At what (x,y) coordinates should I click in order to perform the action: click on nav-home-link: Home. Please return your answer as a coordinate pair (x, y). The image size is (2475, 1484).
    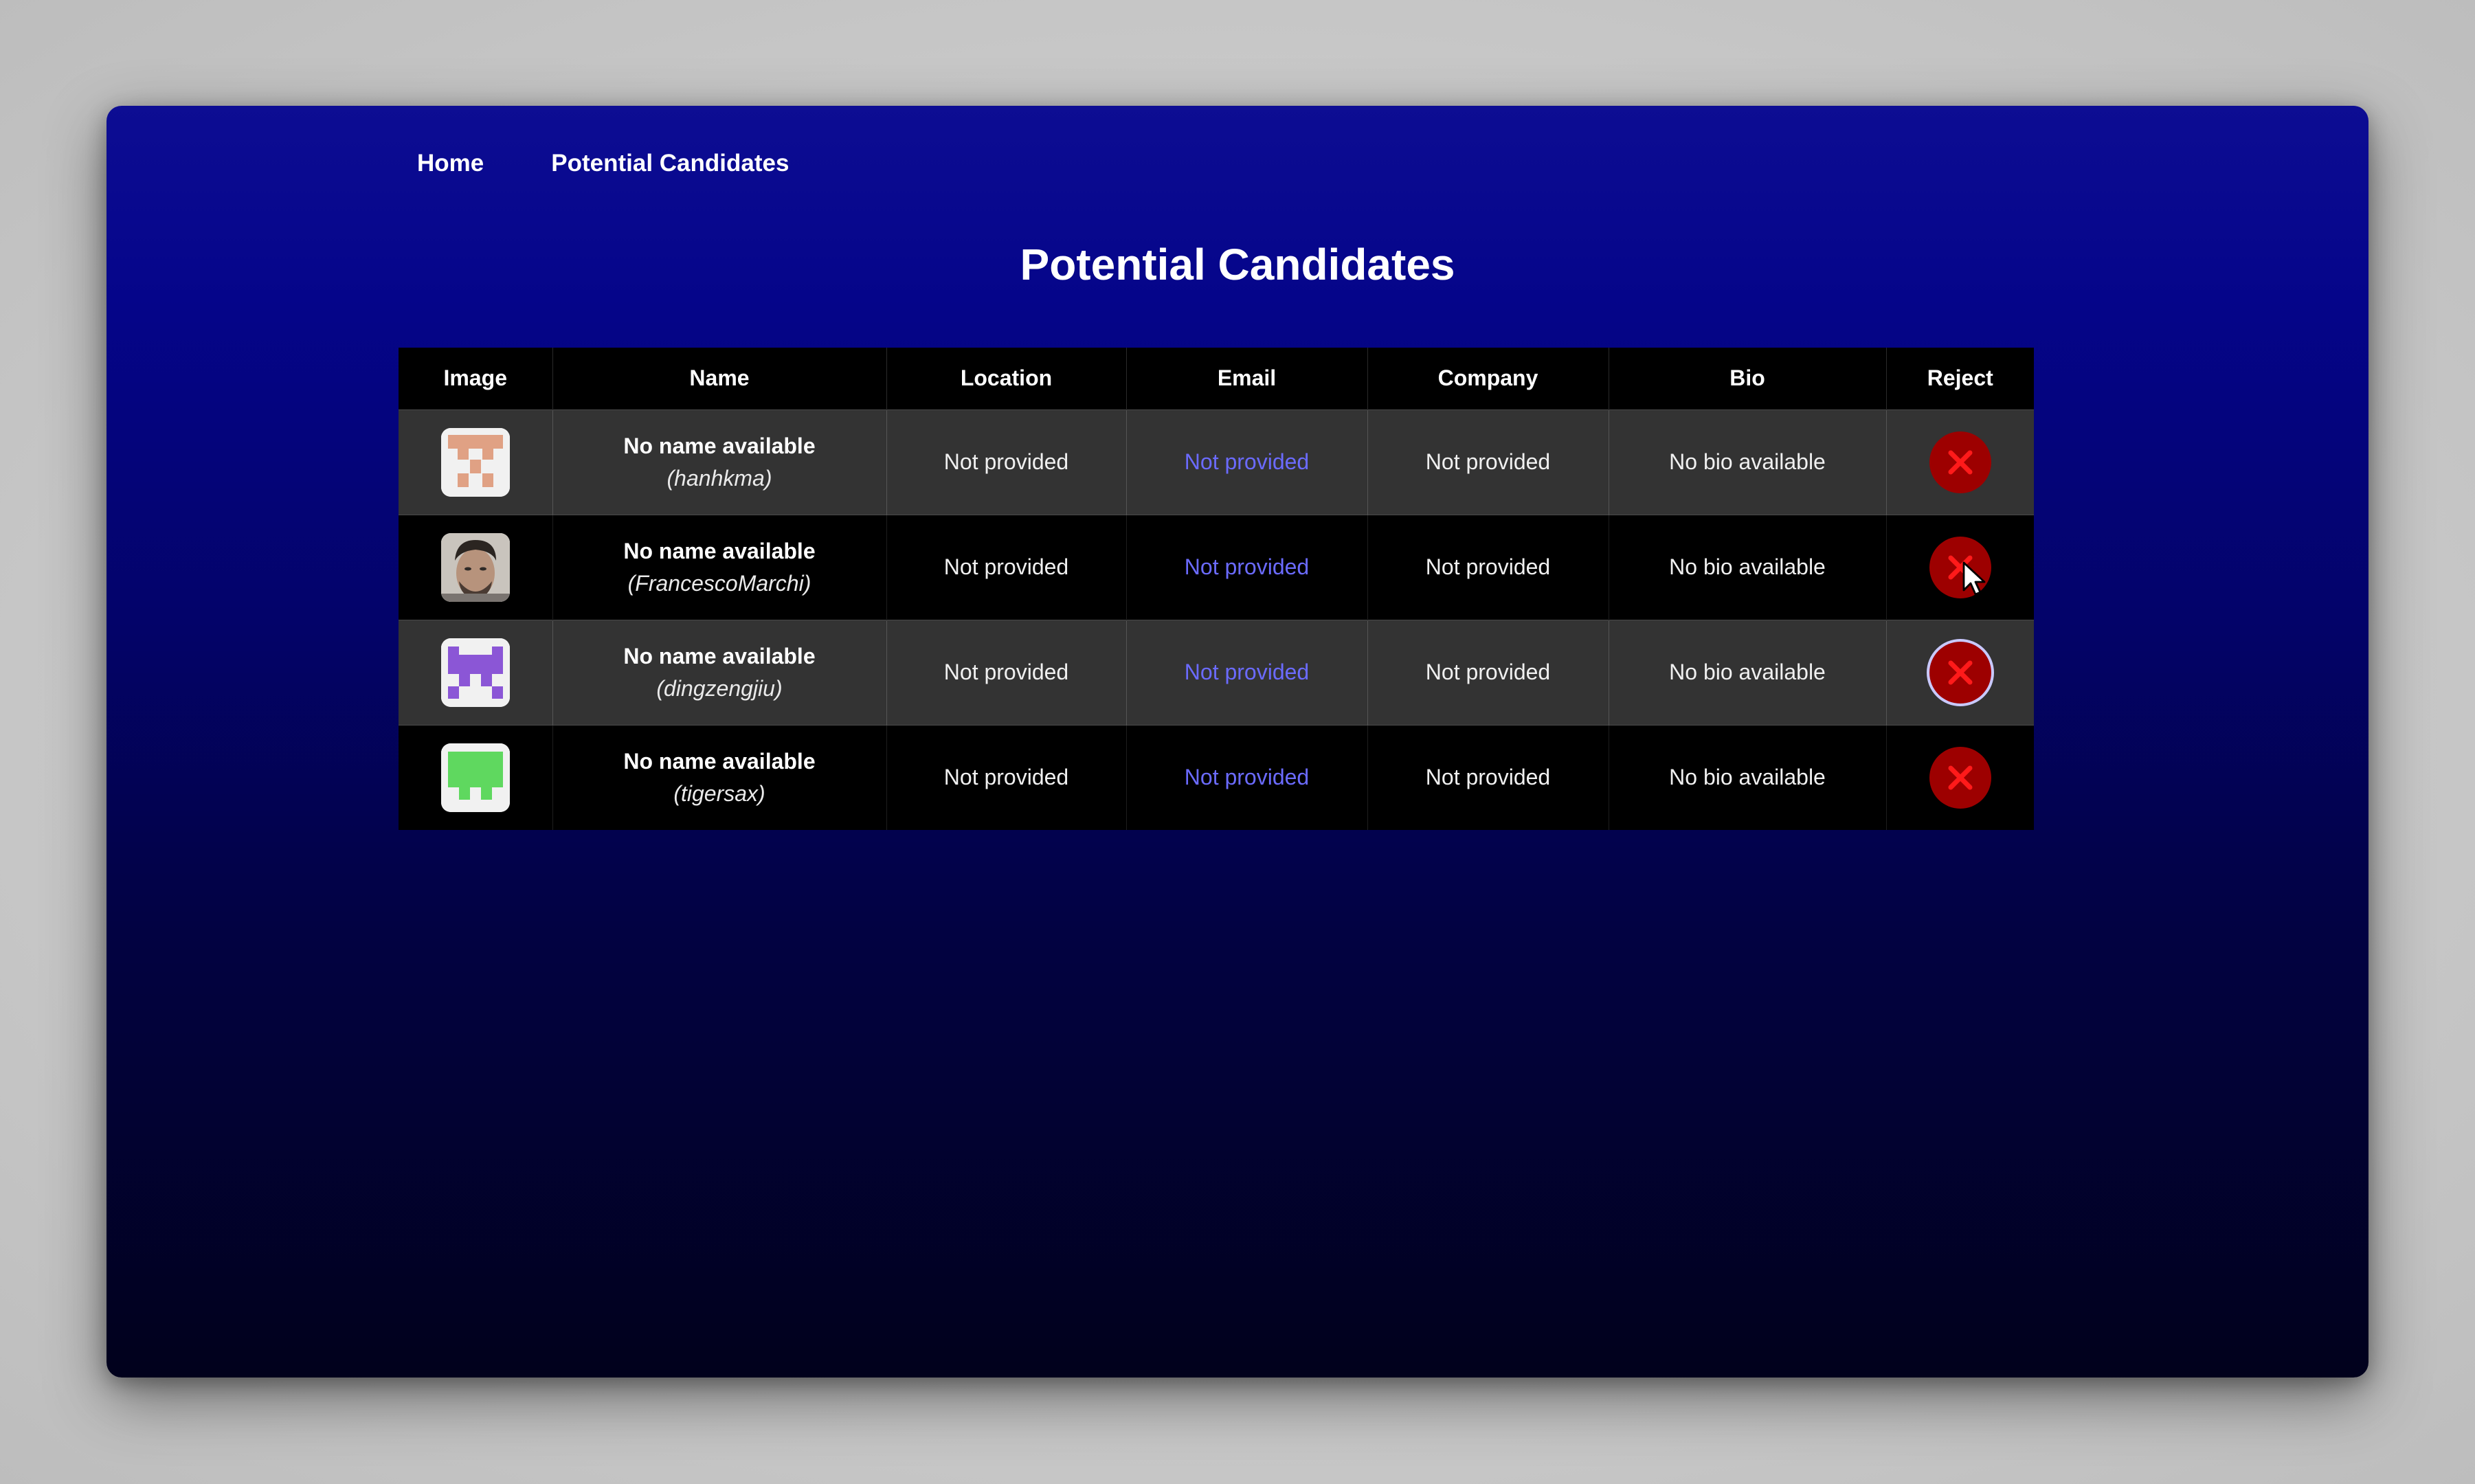
    Looking at the image, I should click on (450, 163).